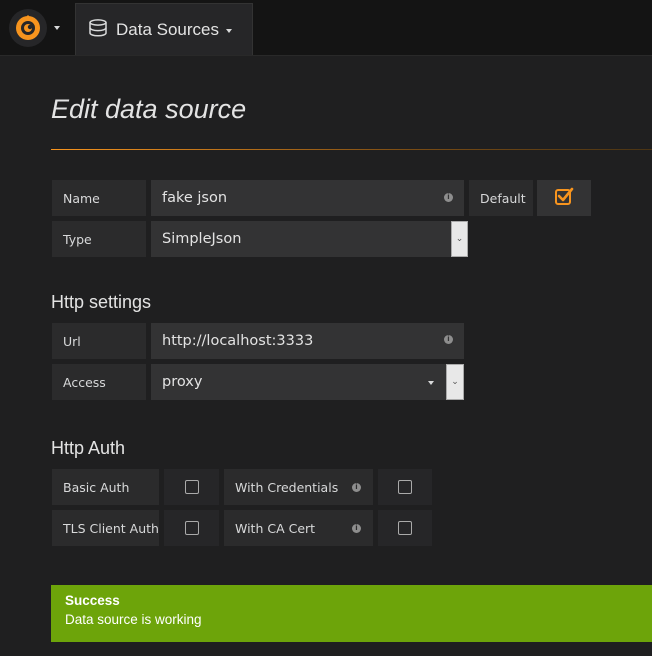 Image resolution: width=652 pixels, height=656 pixels. What do you see at coordinates (238, 341) in the screenshot?
I see `url-input-value: http://localhost:3333` at bounding box center [238, 341].